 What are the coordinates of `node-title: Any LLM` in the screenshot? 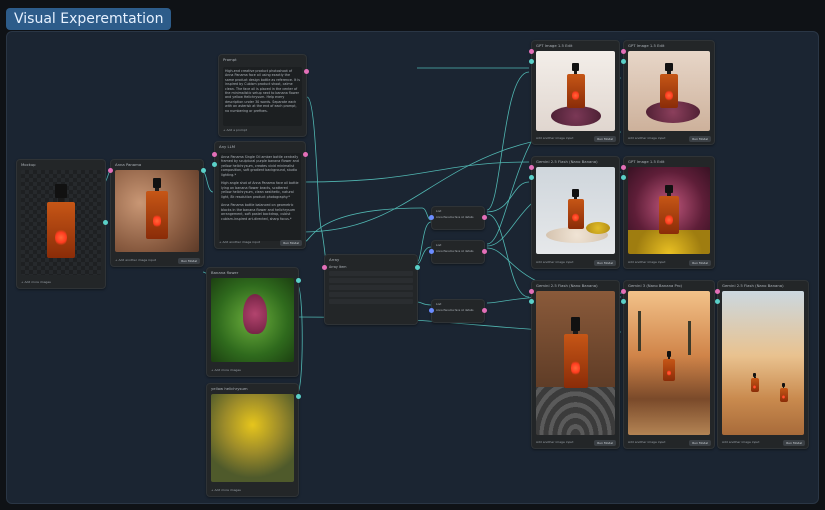 It's located at (227, 146).